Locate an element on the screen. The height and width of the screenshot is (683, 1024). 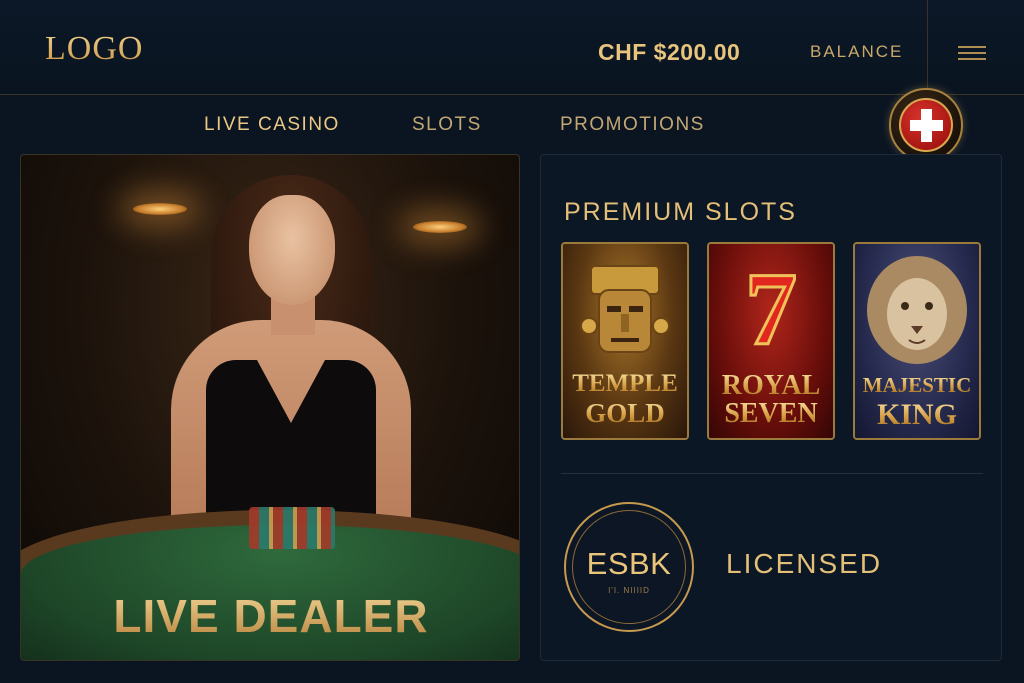
slot-card-majestic-king: MAJESTIC KING is located at coordinates (917, 341).